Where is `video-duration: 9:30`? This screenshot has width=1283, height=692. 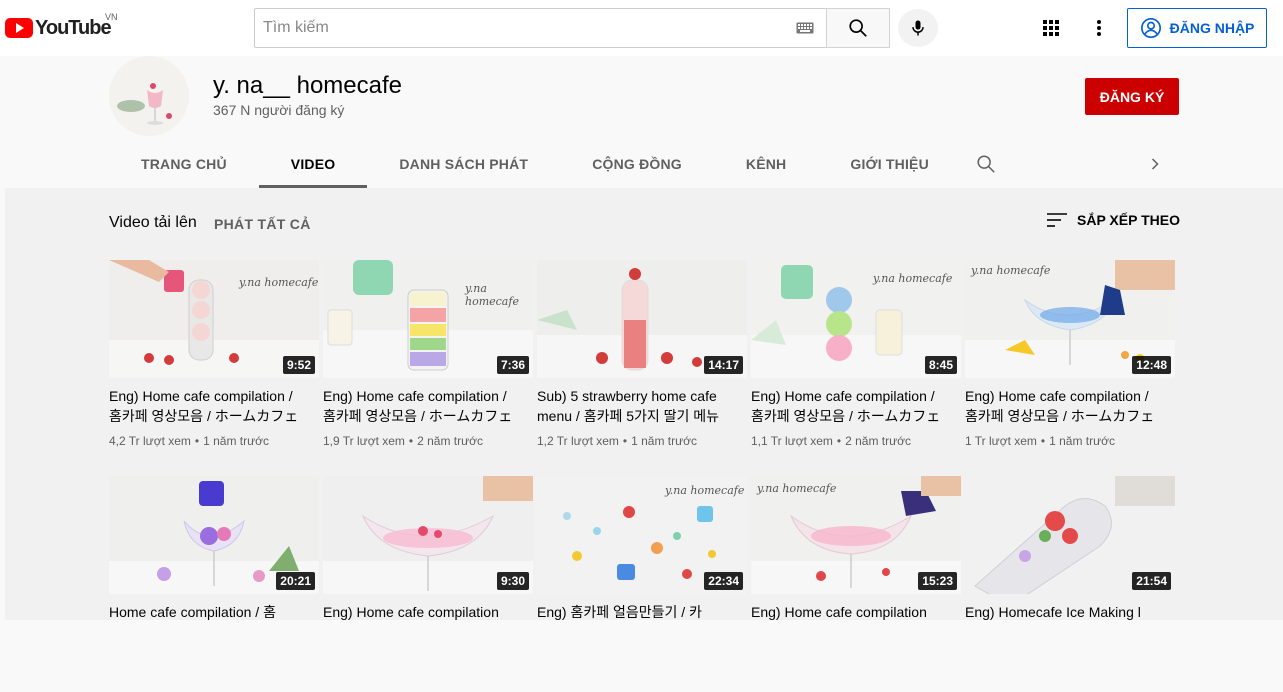 video-duration: 9:30 is located at coordinates (512, 581).